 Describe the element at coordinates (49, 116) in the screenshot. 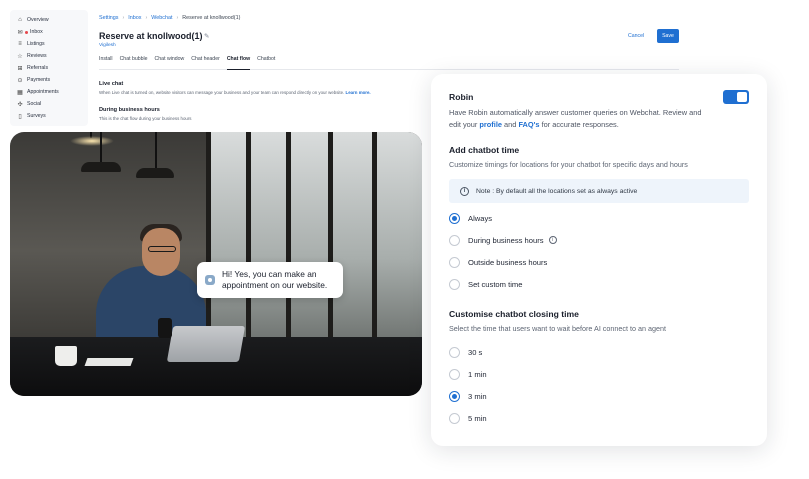

I see `sidebar-item-surveys: ▯ Surveys` at that location.